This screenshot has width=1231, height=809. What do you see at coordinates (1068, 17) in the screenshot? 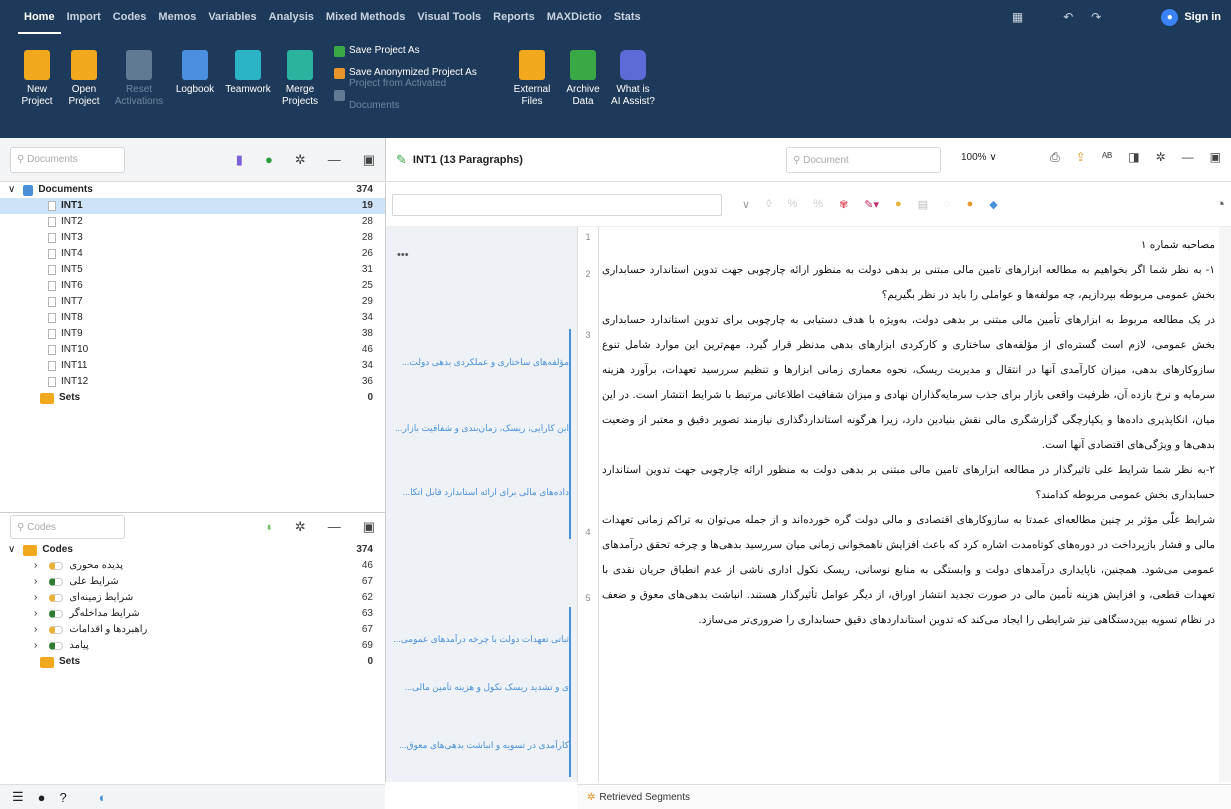
I see `undo-icon: ↶` at bounding box center [1068, 17].